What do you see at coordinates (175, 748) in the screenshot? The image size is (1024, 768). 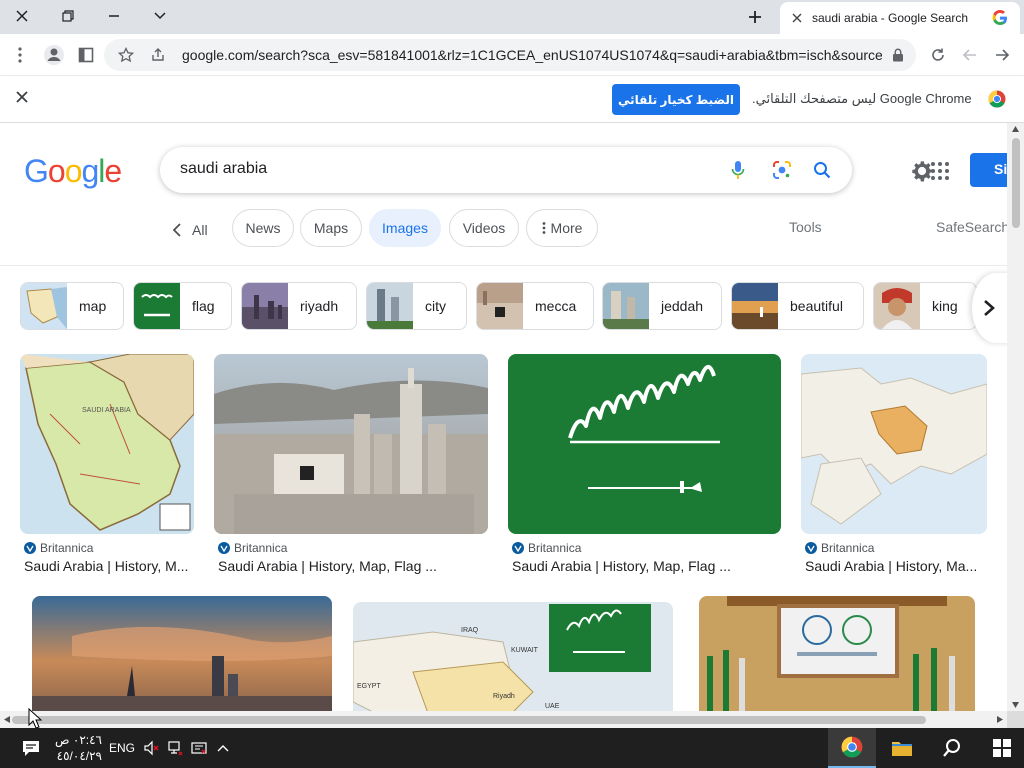 I see `network-button` at bounding box center [175, 748].